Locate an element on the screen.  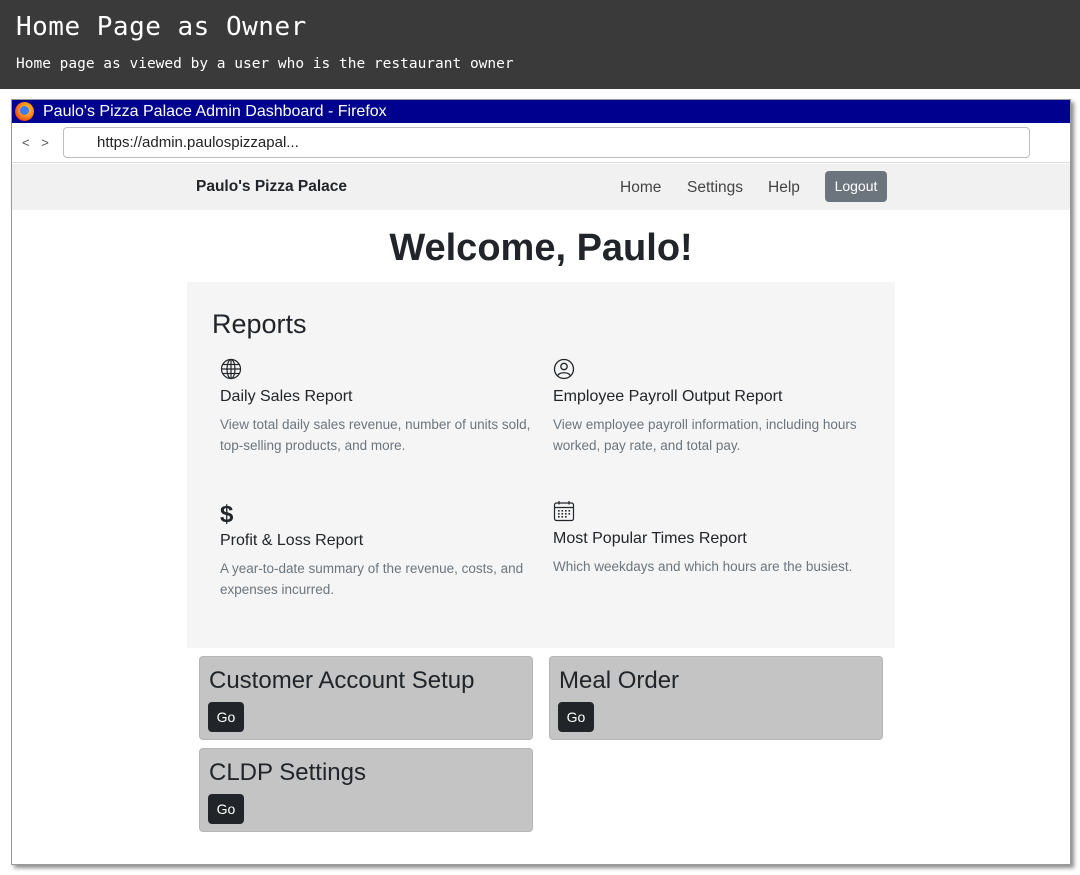
calendar-icon is located at coordinates (564, 511).